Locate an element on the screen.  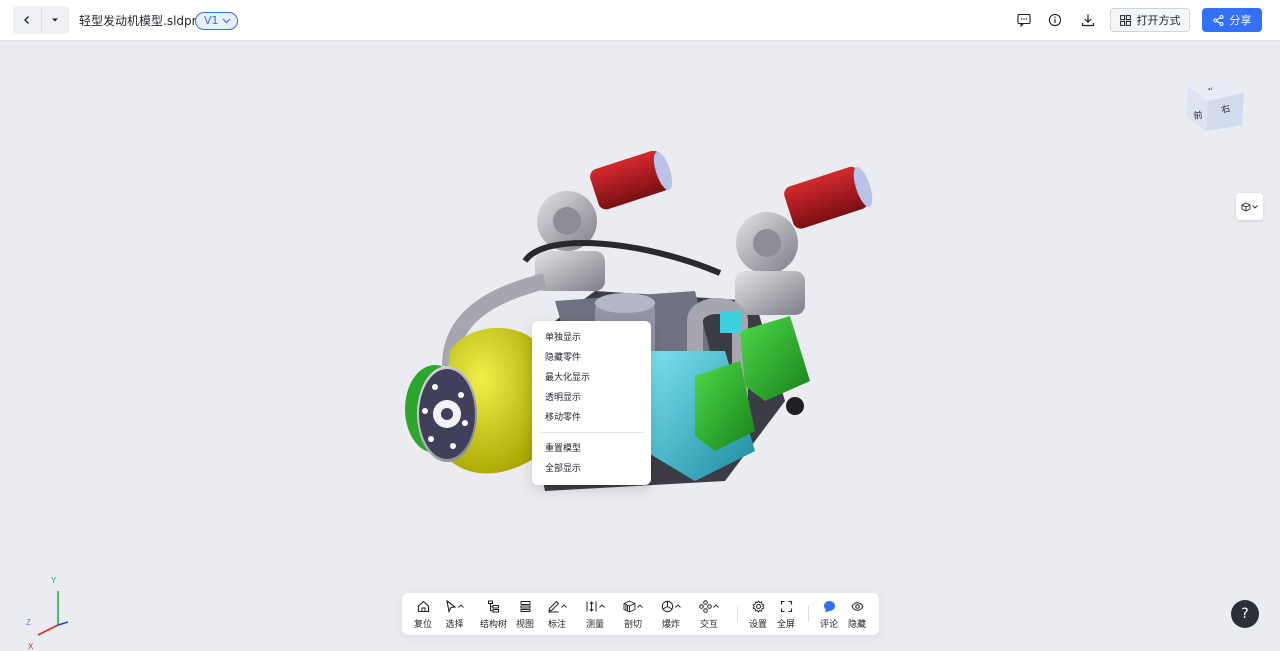
tool-explode-label: 爆炸 is located at coordinates (670, 625).